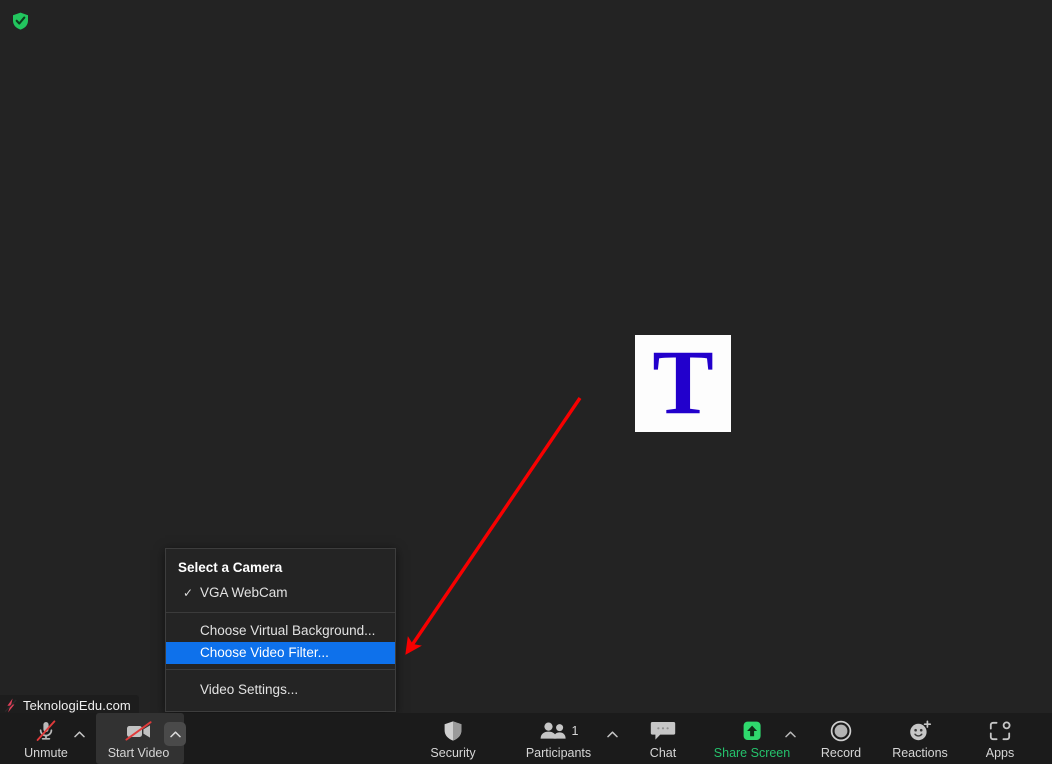 This screenshot has height=764, width=1052. Describe the element at coordinates (280, 580) in the screenshot. I see `menu-section-cameras: Select a Camera VGA WebCam` at that location.